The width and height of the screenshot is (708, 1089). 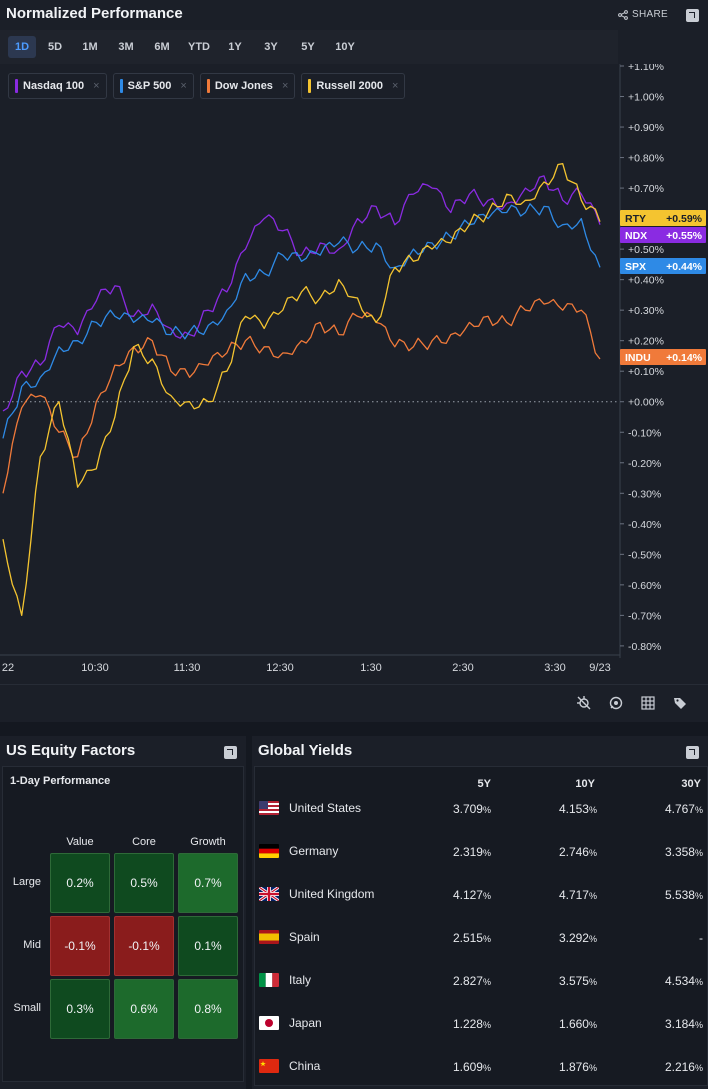 What do you see at coordinates (635, 219) in the screenshot?
I see `end-tag-symbol: RTY` at bounding box center [635, 219].